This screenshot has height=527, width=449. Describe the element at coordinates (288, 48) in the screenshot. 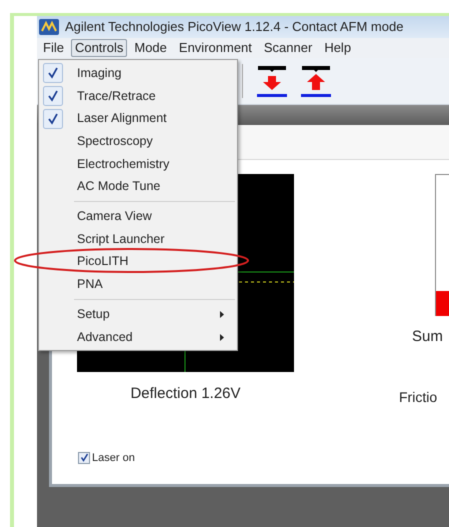

I see `menu-item: Scanner` at that location.